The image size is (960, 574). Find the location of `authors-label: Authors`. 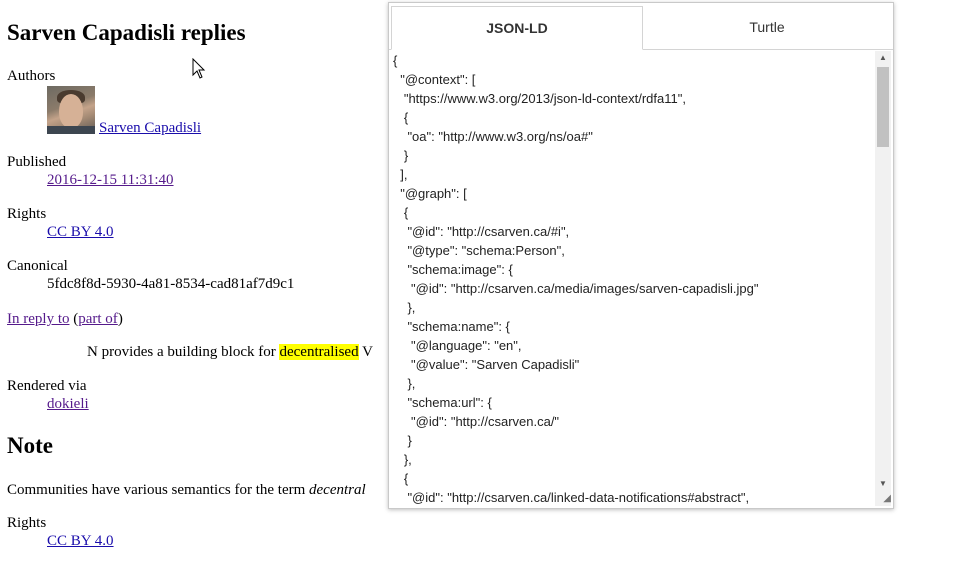

authors-label: Authors is located at coordinates (31, 76).